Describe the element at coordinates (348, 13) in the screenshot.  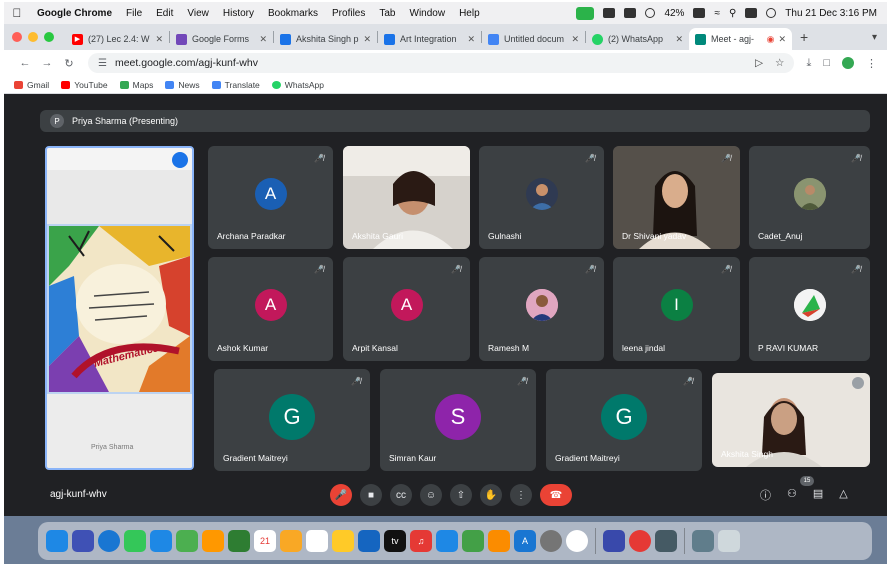
I see `menu-profiles: Profiles` at that location.